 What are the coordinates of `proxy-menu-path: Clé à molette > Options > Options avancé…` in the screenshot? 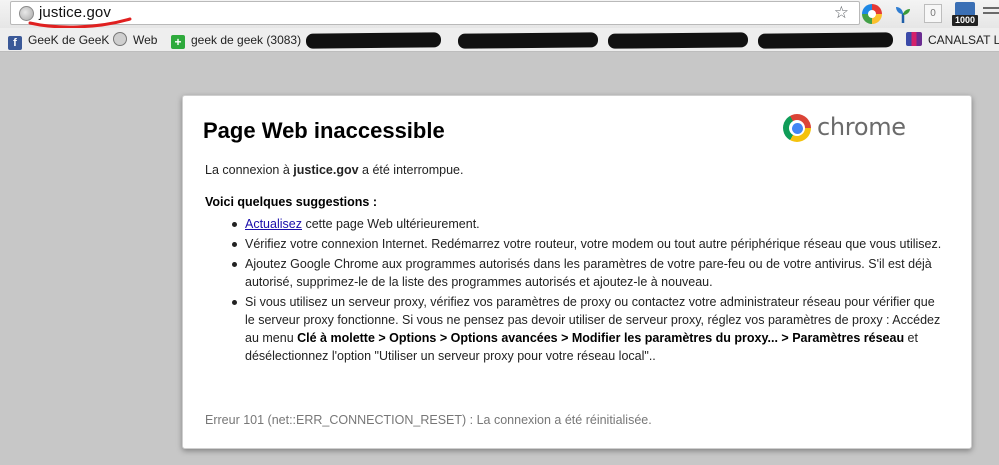 It's located at (601, 338).